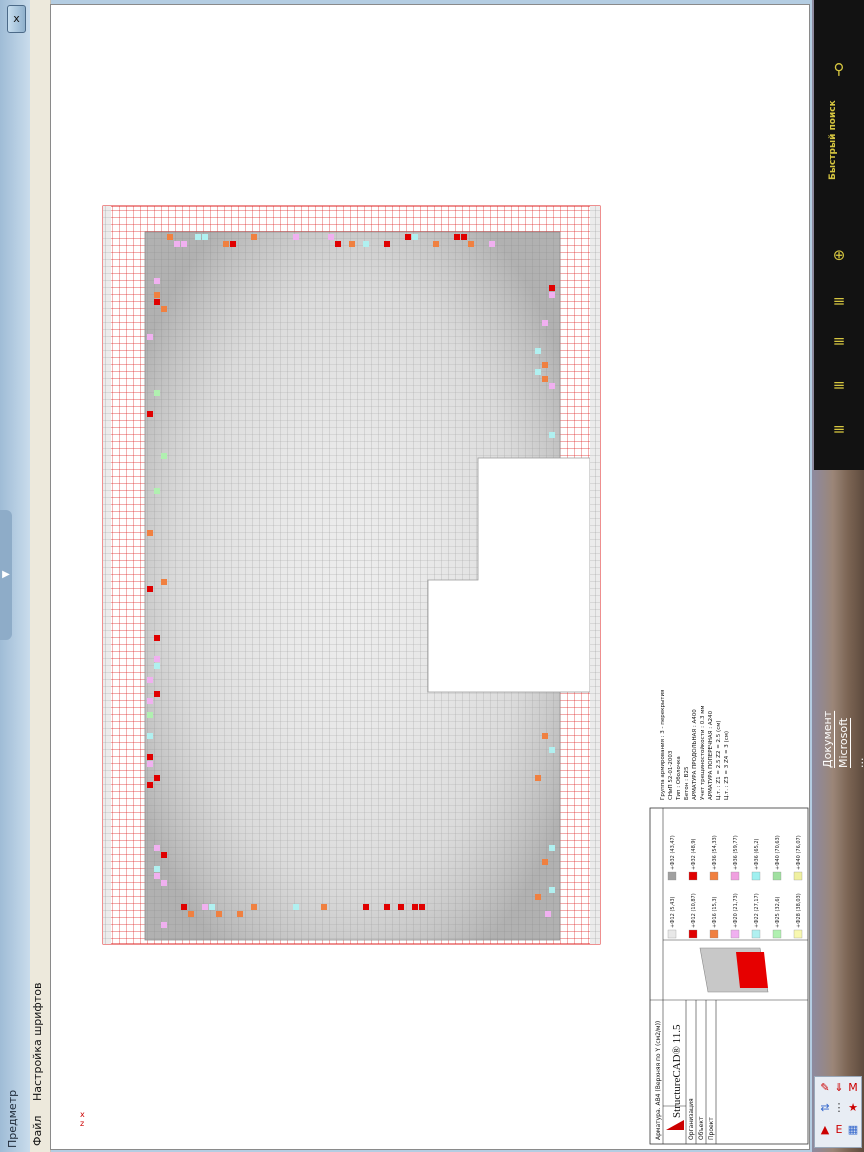 Image resolution: width=864 pixels, height=1152 pixels. Describe the element at coordinates (825, 1088) in the screenshot. I see `tray-icon: ✎` at that location.